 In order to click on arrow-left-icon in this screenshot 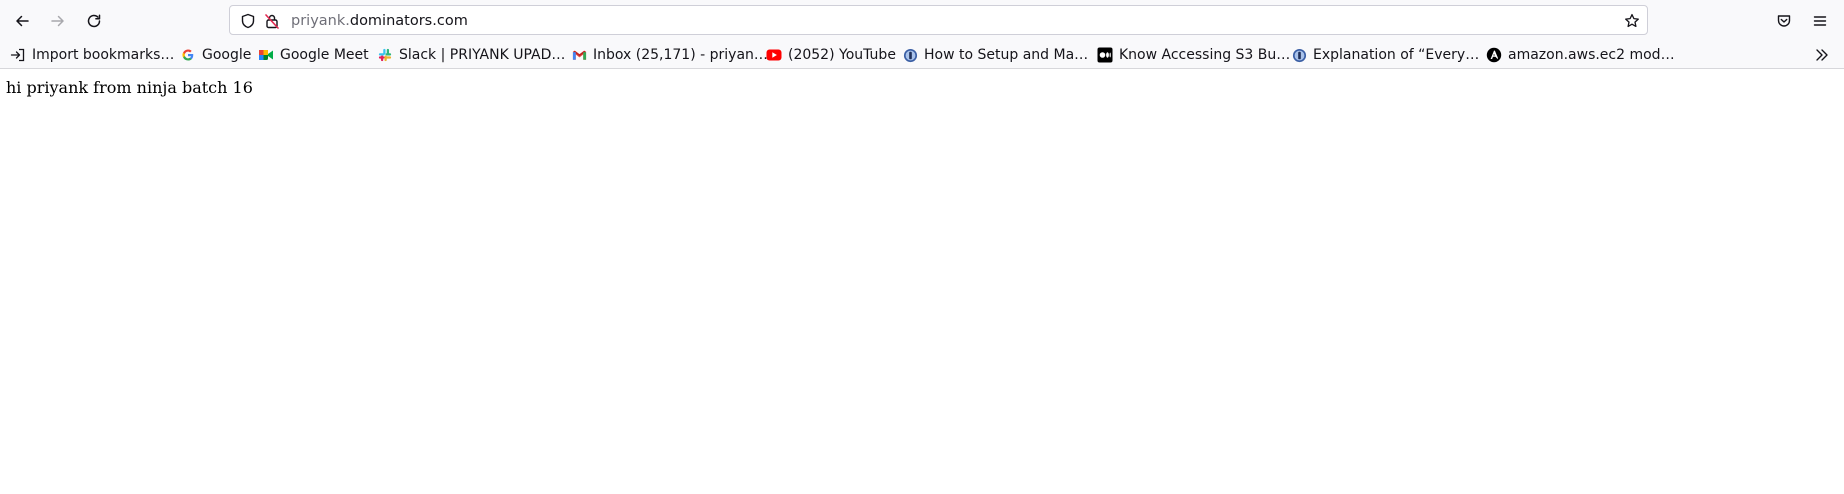, I will do `click(22, 21)`.